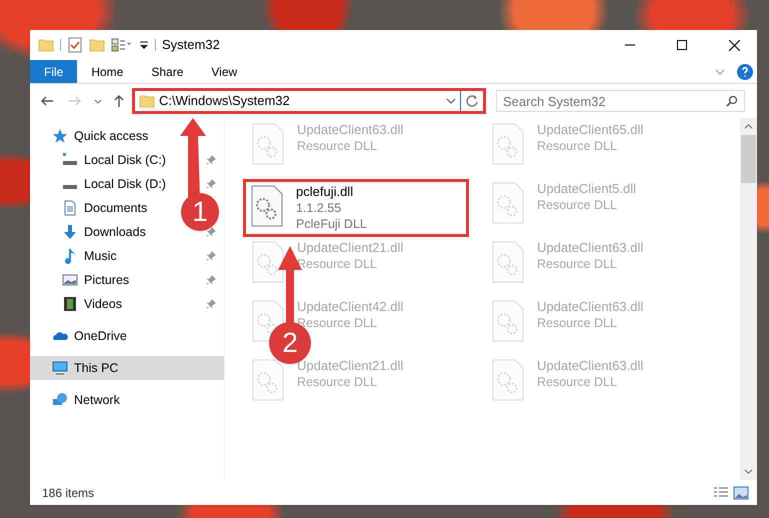 This screenshot has width=769, height=518. I want to click on close-icon, so click(734, 45).